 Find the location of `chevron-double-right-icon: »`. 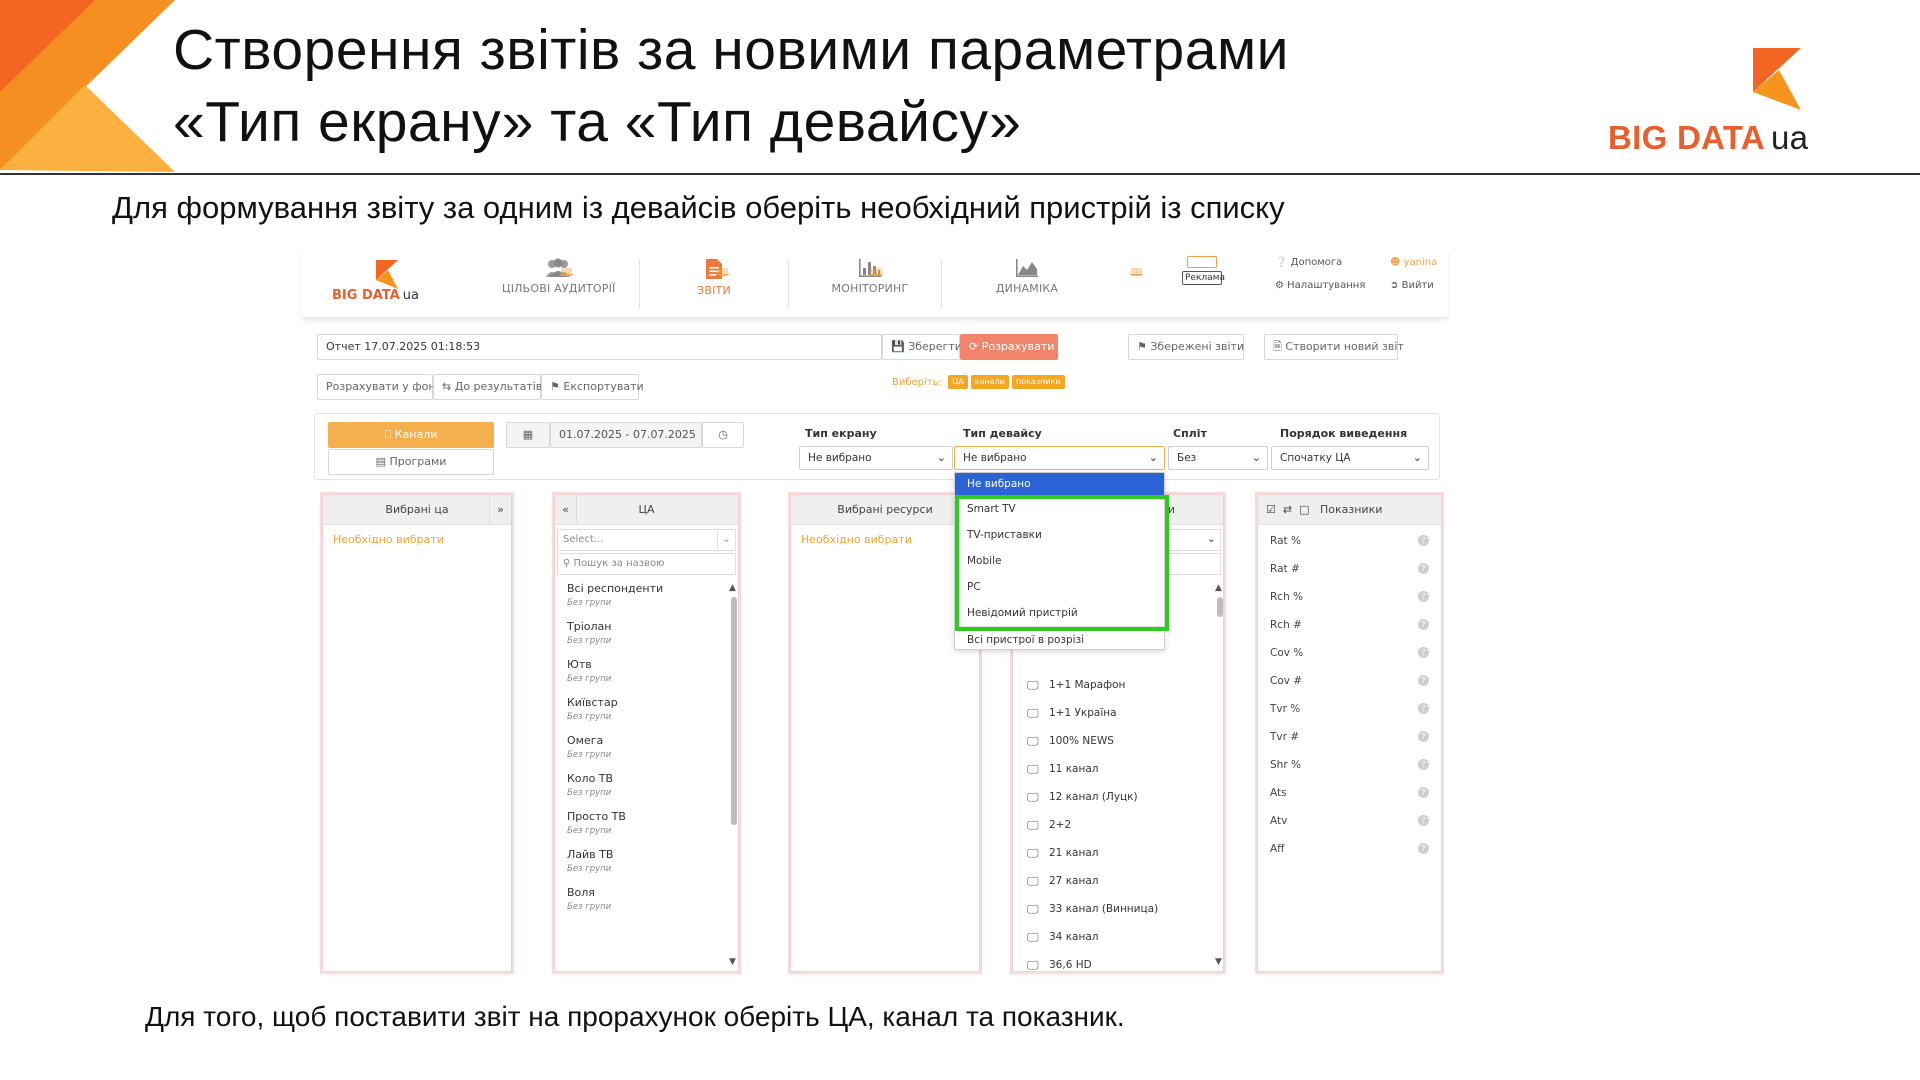

chevron-double-right-icon: » is located at coordinates (500, 510).